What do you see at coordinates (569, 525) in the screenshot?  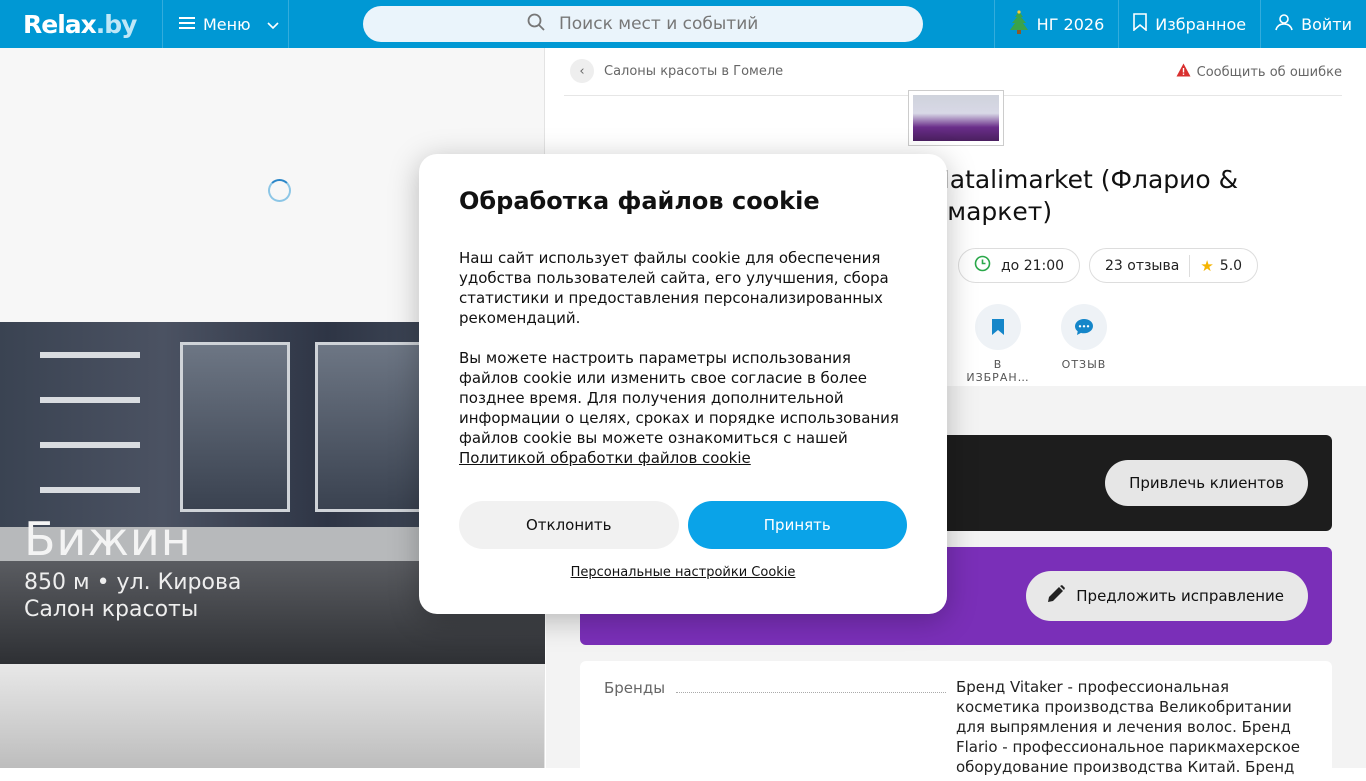 I see `decline-button: Отклонить` at bounding box center [569, 525].